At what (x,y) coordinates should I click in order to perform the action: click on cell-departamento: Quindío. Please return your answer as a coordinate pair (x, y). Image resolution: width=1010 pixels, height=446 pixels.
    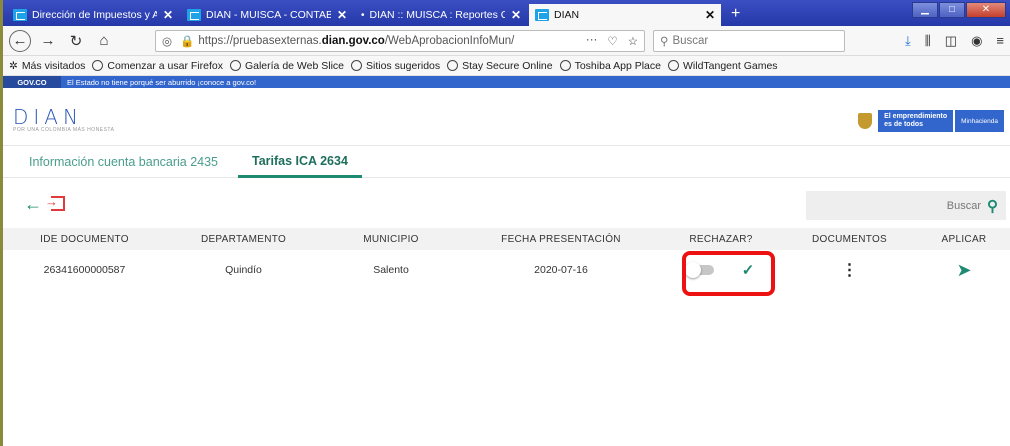
    Looking at the image, I should click on (243, 270).